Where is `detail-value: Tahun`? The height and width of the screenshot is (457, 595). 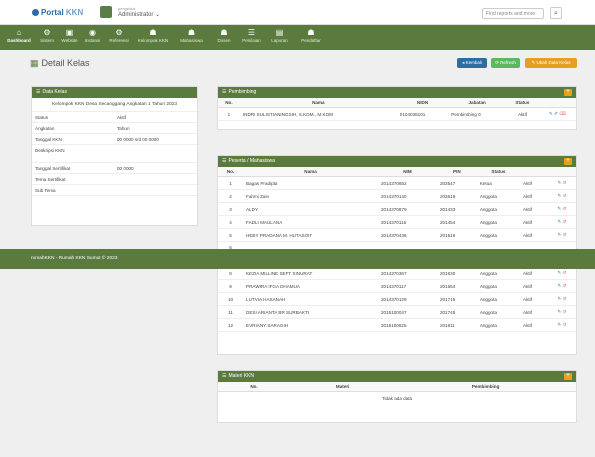
detail-value: Tahun is located at coordinates (123, 128).